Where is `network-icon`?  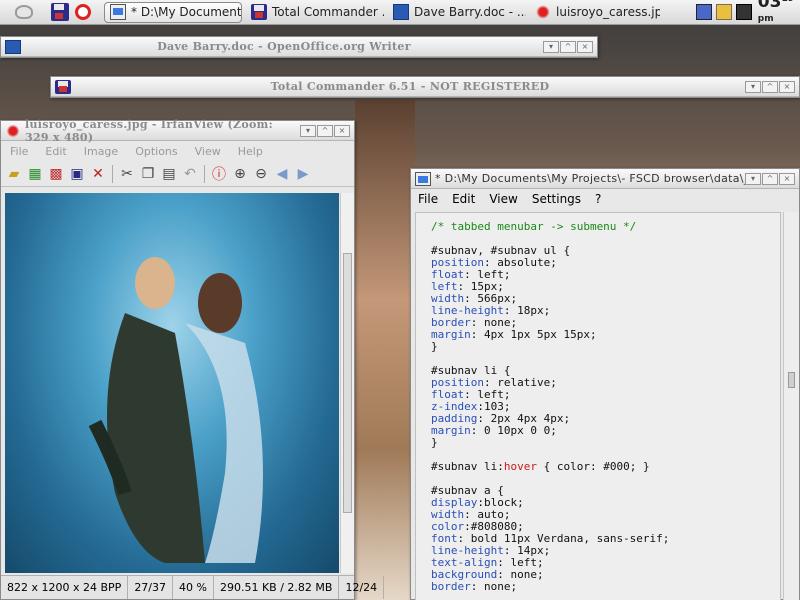
network-icon is located at coordinates (703, 12).